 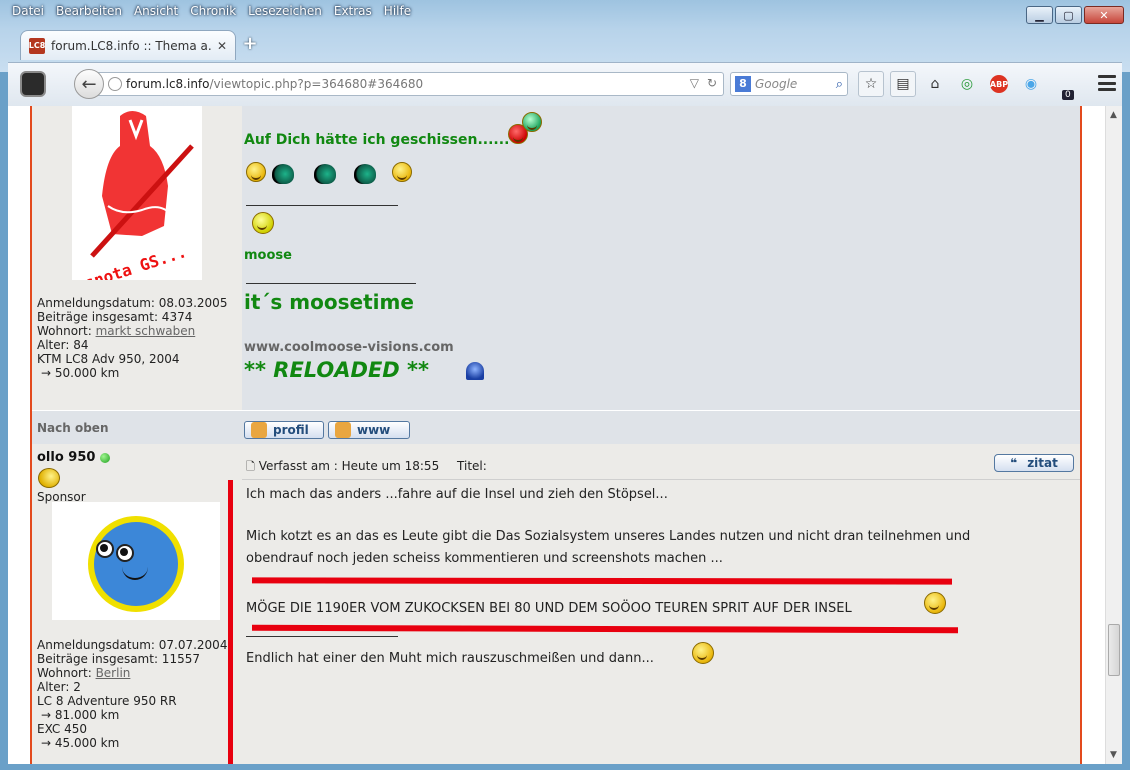 I want to click on home-icon: ⌂, so click(x=935, y=84).